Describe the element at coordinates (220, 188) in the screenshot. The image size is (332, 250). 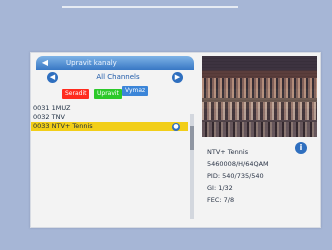
I see `channel-gi: GI: 1/32` at that location.